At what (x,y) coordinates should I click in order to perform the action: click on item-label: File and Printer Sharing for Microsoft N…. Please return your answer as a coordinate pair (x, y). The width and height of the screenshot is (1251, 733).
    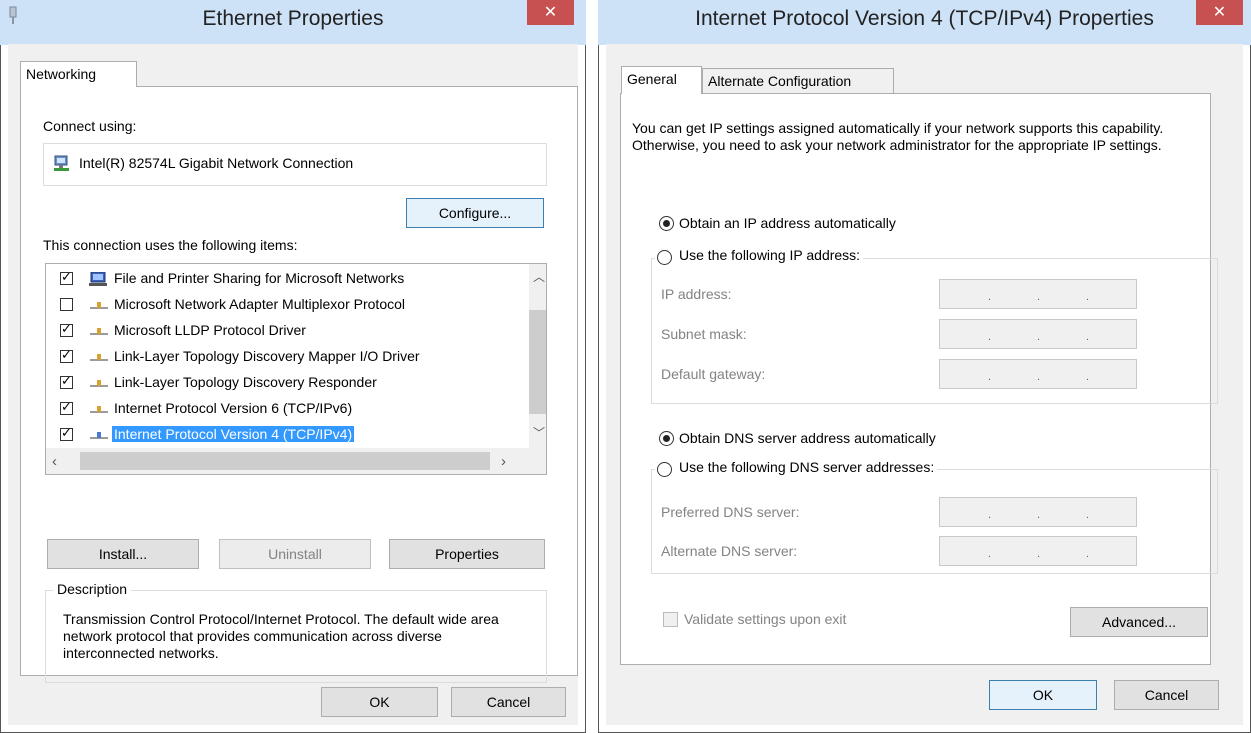
    Looking at the image, I should click on (259, 278).